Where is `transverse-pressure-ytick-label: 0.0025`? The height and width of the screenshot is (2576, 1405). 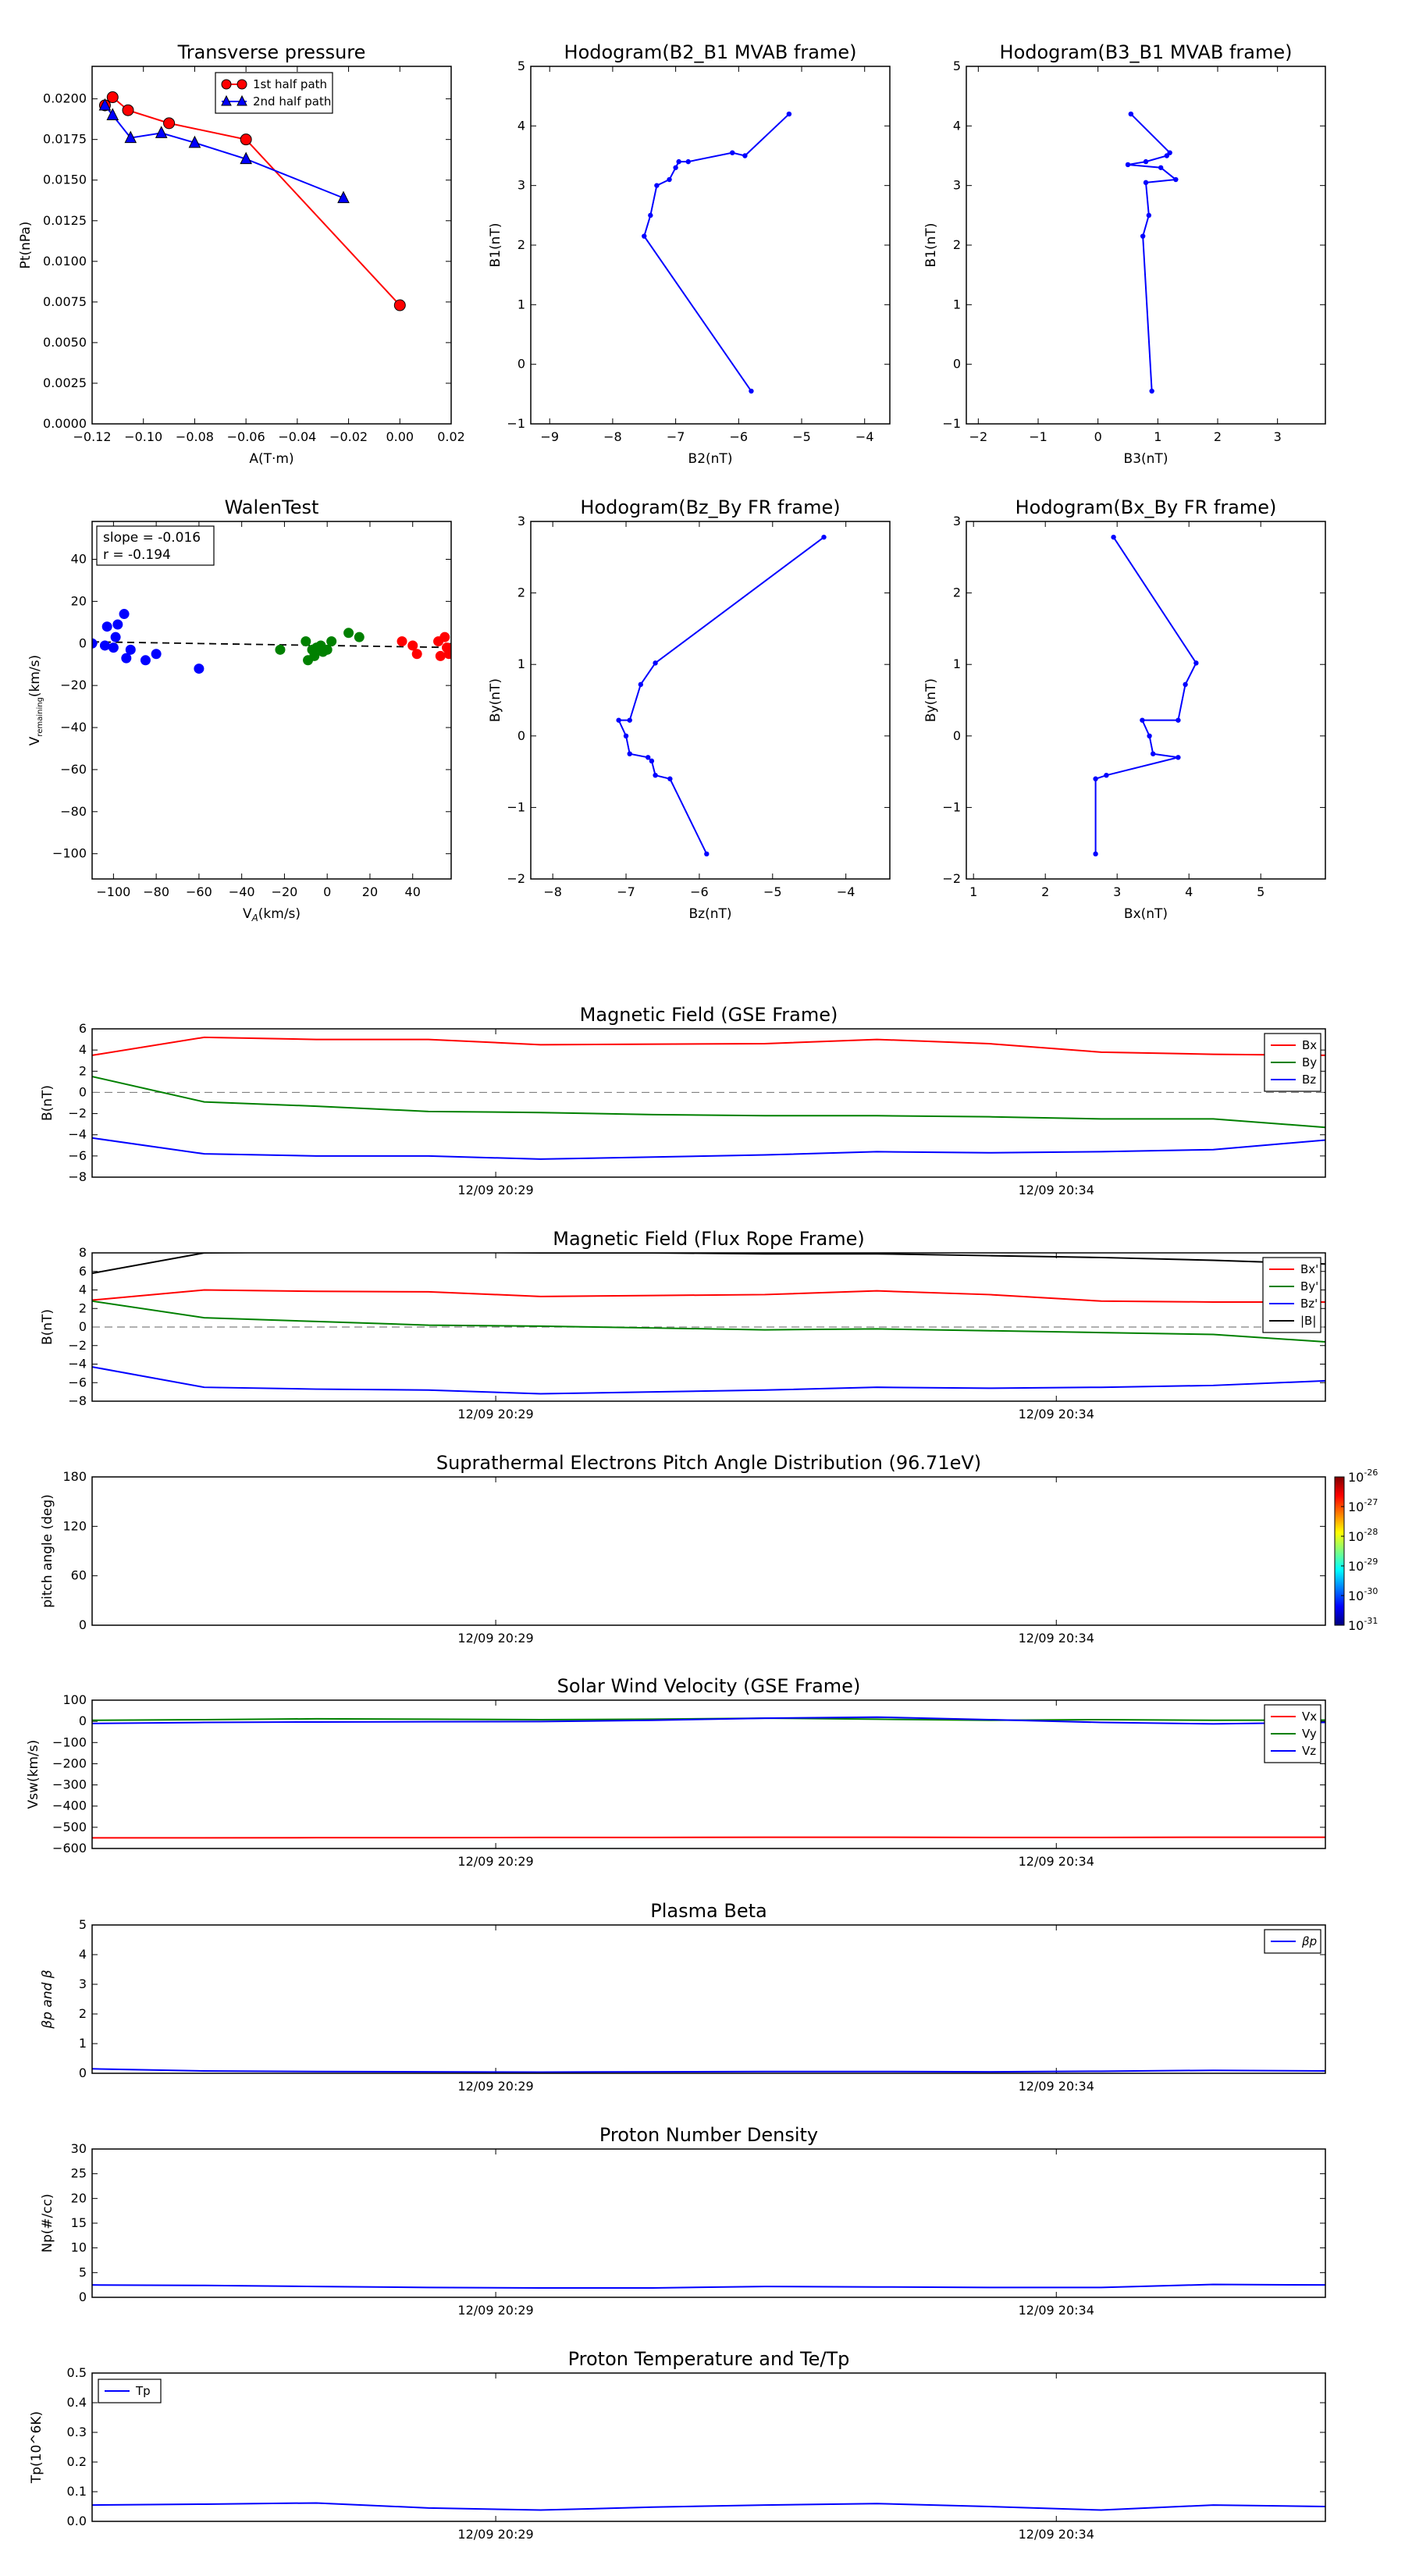
transverse-pressure-ytick-label: 0.0025 is located at coordinates (65, 382).